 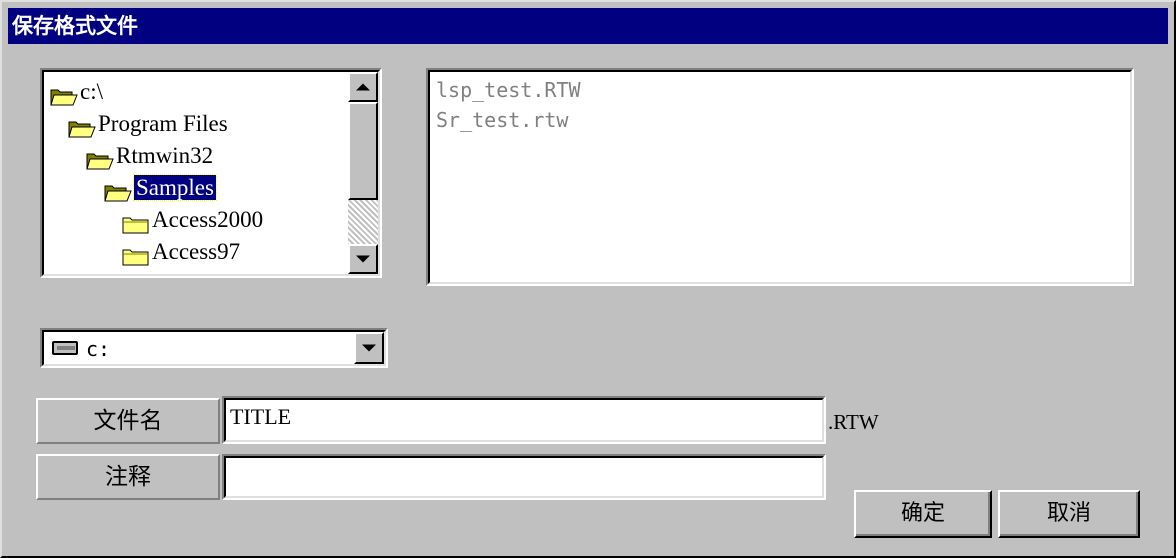 What do you see at coordinates (128, 421) in the screenshot?
I see `filename-label: 文件名` at bounding box center [128, 421].